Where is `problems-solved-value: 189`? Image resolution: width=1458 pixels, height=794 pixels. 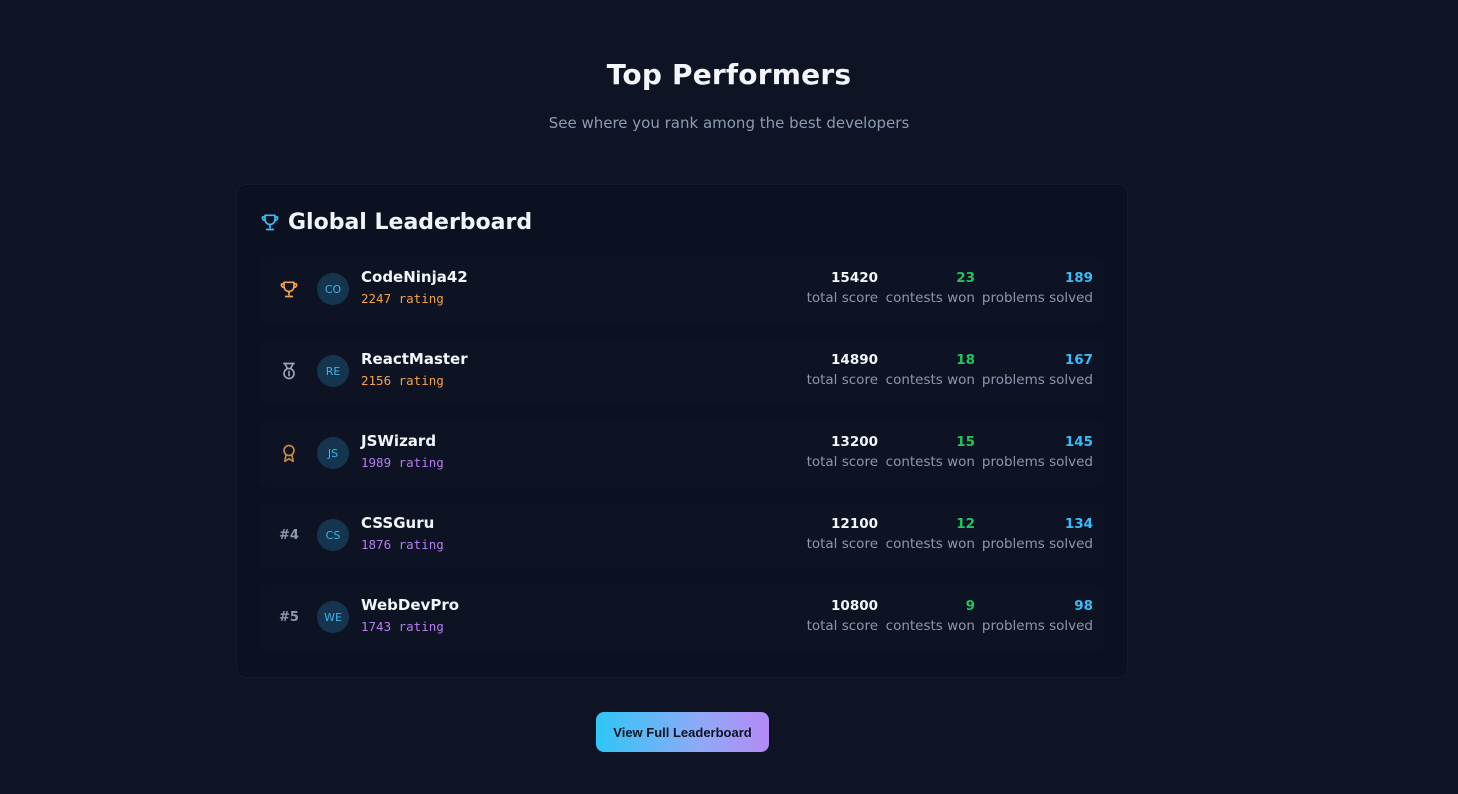 problems-solved-value: 189 is located at coordinates (1078, 278).